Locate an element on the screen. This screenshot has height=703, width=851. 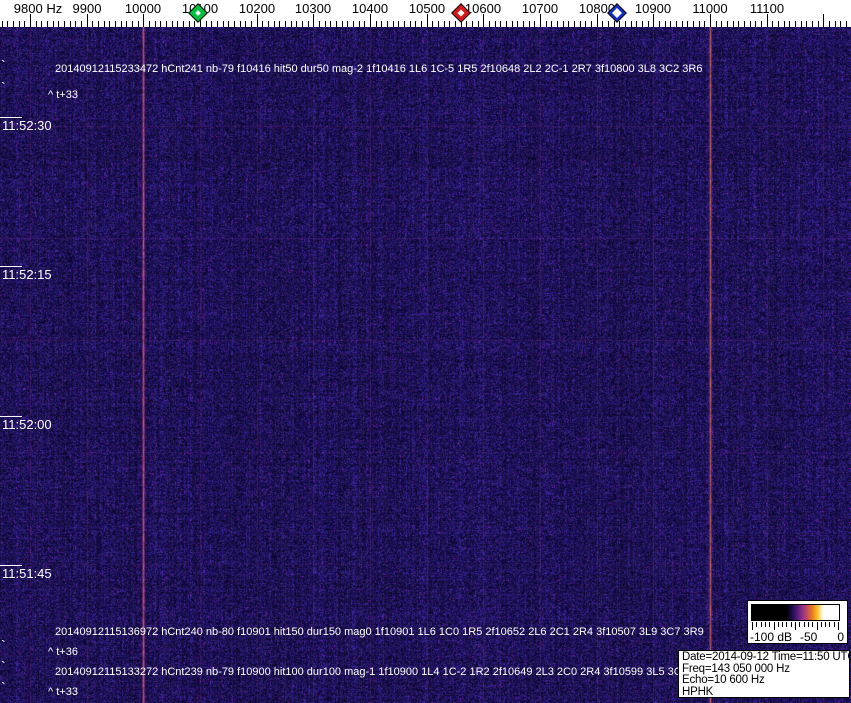
freq-label: 11000 is located at coordinates (710, 8).